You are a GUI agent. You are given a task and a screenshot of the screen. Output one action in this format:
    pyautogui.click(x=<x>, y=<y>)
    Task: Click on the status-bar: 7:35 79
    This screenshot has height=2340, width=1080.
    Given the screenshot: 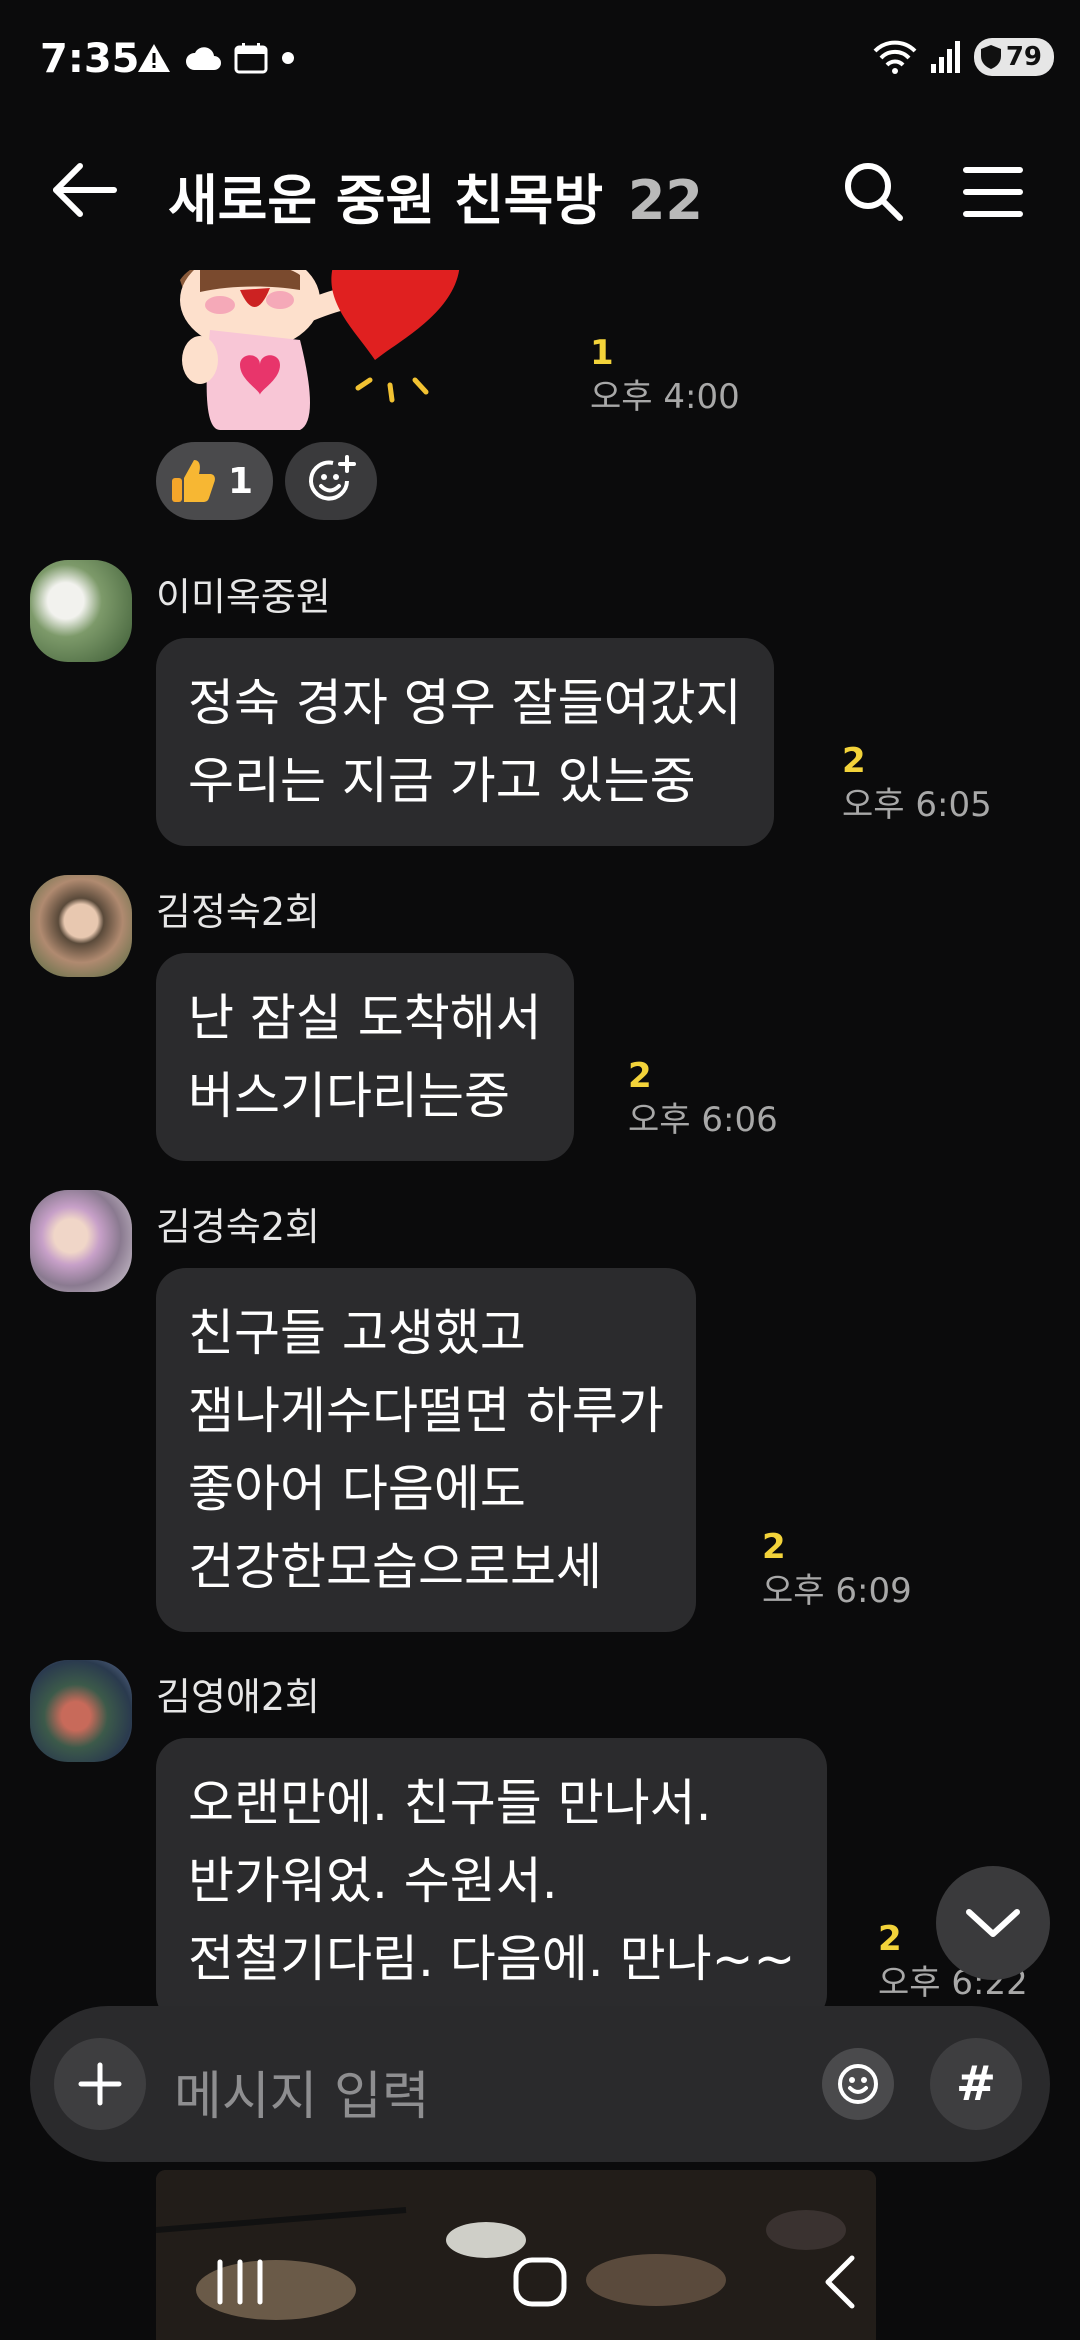 What is the action you would take?
    pyautogui.click(x=540, y=60)
    